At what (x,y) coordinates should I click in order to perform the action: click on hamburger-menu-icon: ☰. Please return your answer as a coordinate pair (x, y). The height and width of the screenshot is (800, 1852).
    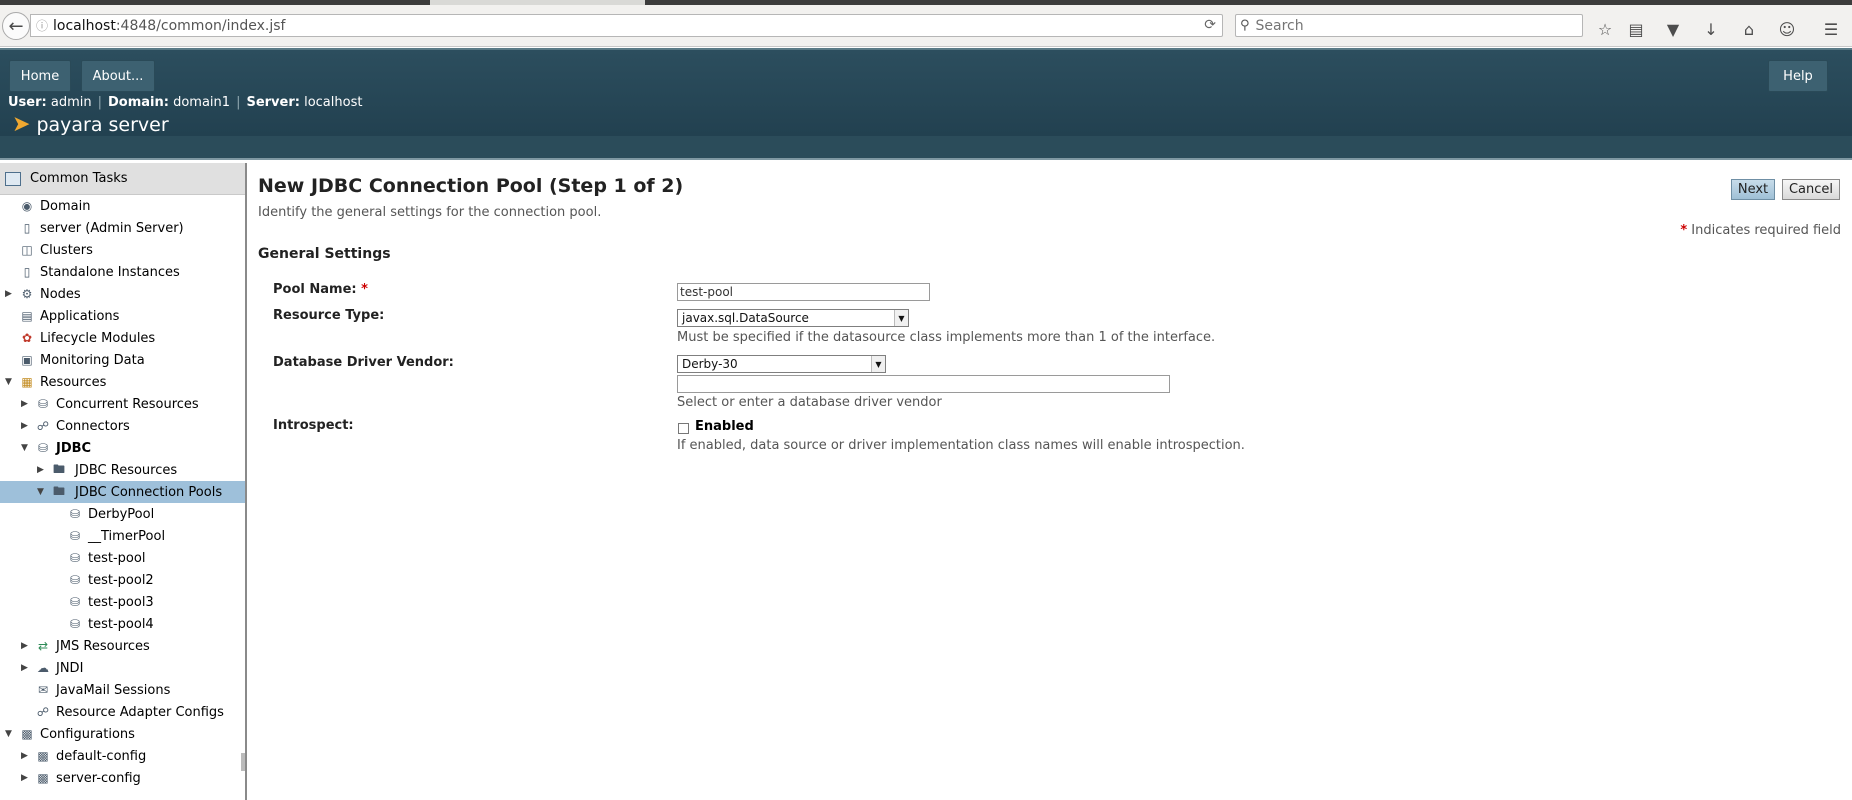
    Looking at the image, I should click on (1831, 29).